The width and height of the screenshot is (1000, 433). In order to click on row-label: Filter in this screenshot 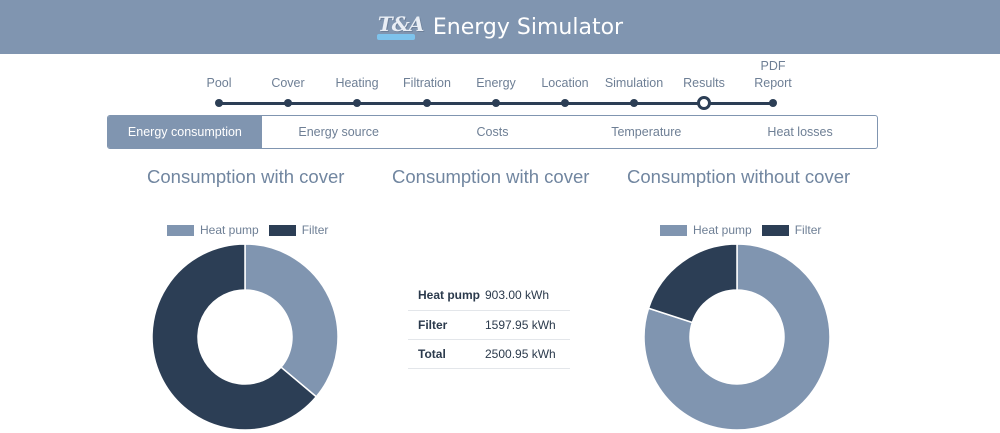, I will do `click(446, 325)`.